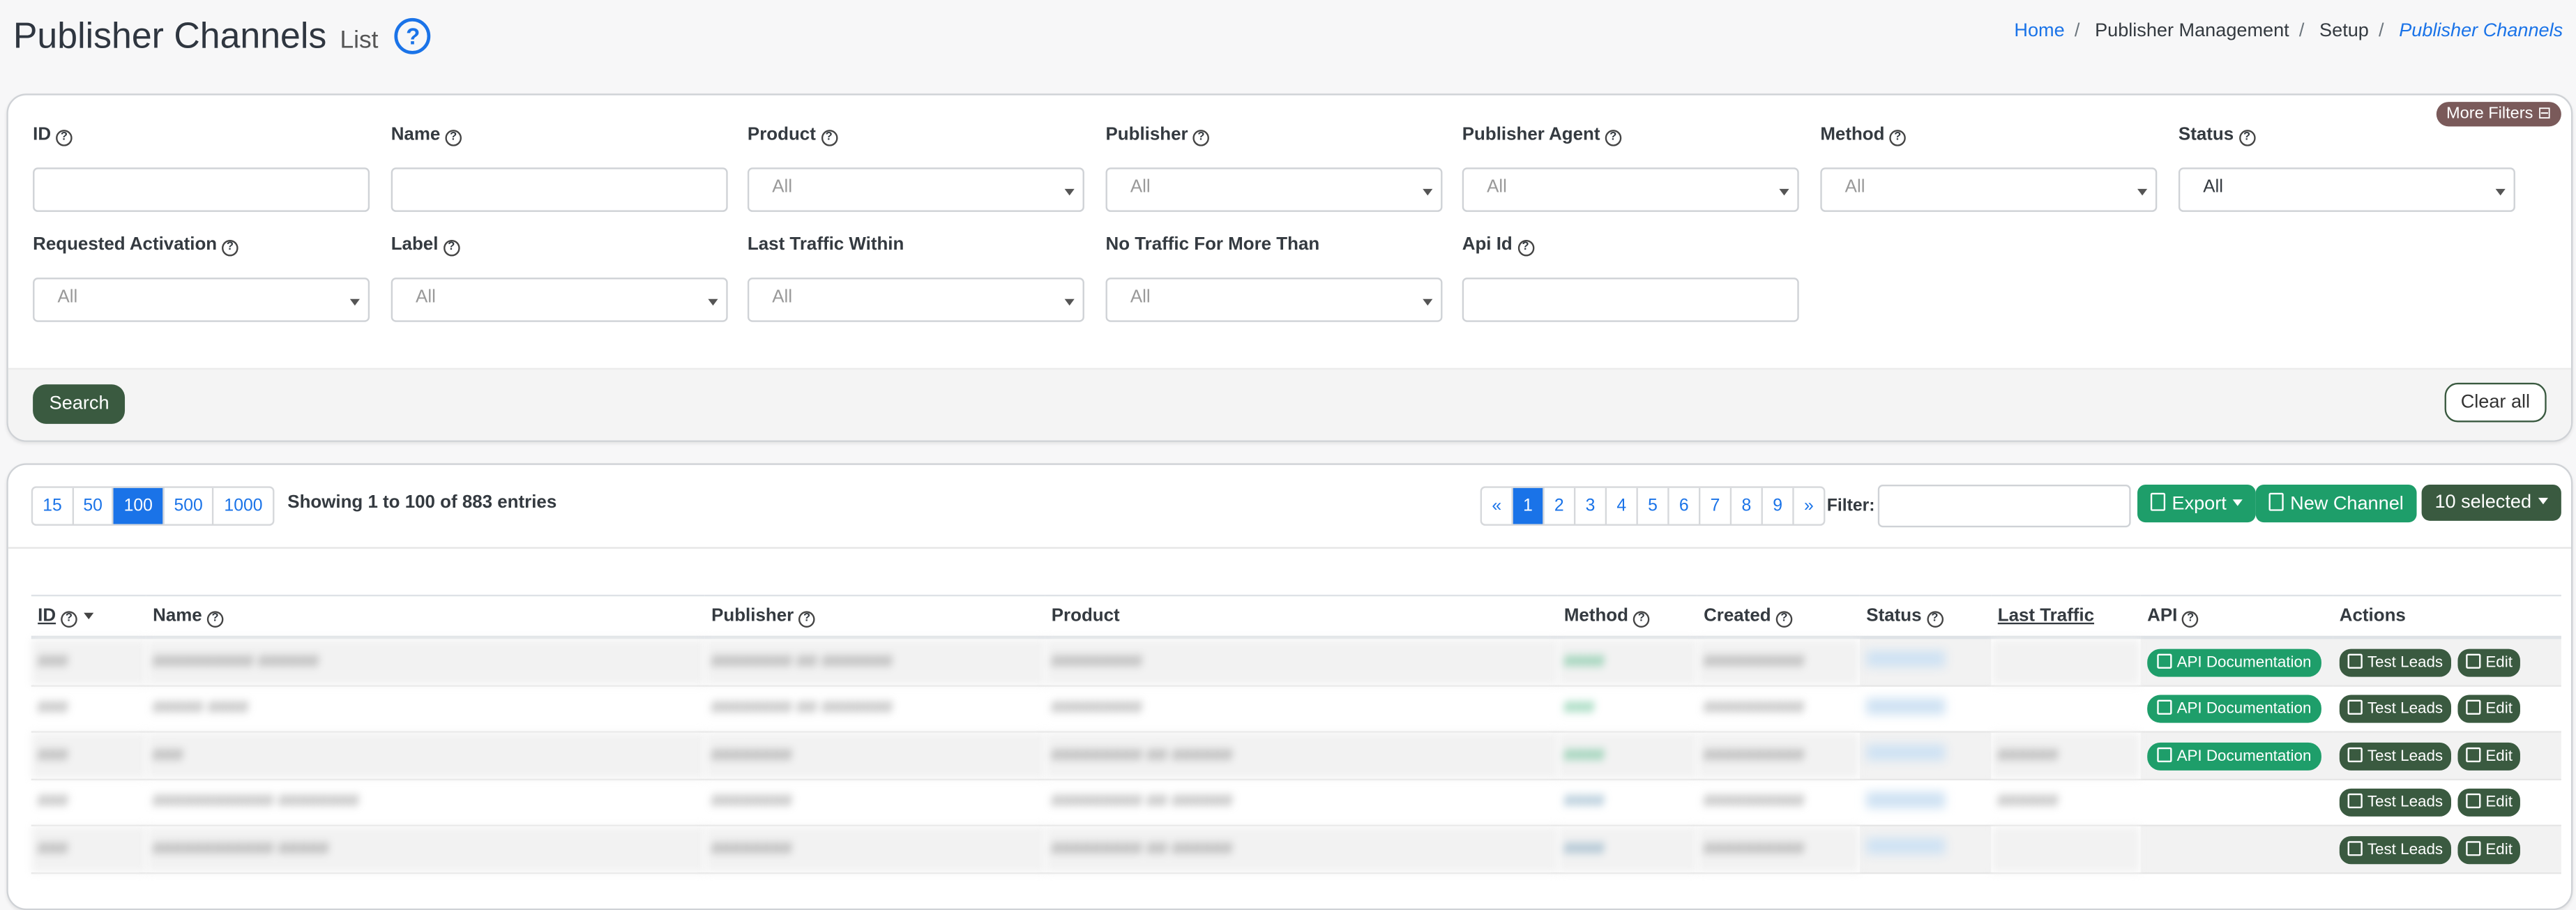  Describe the element at coordinates (1778, 505) in the screenshot. I see `page-9: 9` at that location.